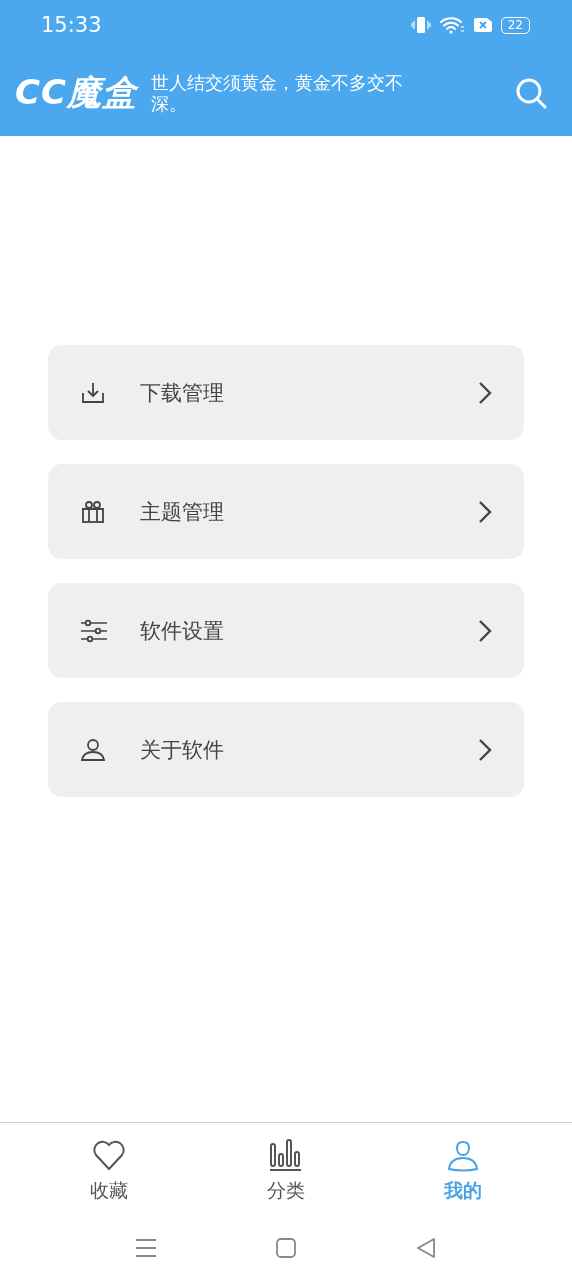 The image size is (572, 1280). I want to click on header-motto: 世人结交须黄金，黄金不多交不深。, so click(277, 93).